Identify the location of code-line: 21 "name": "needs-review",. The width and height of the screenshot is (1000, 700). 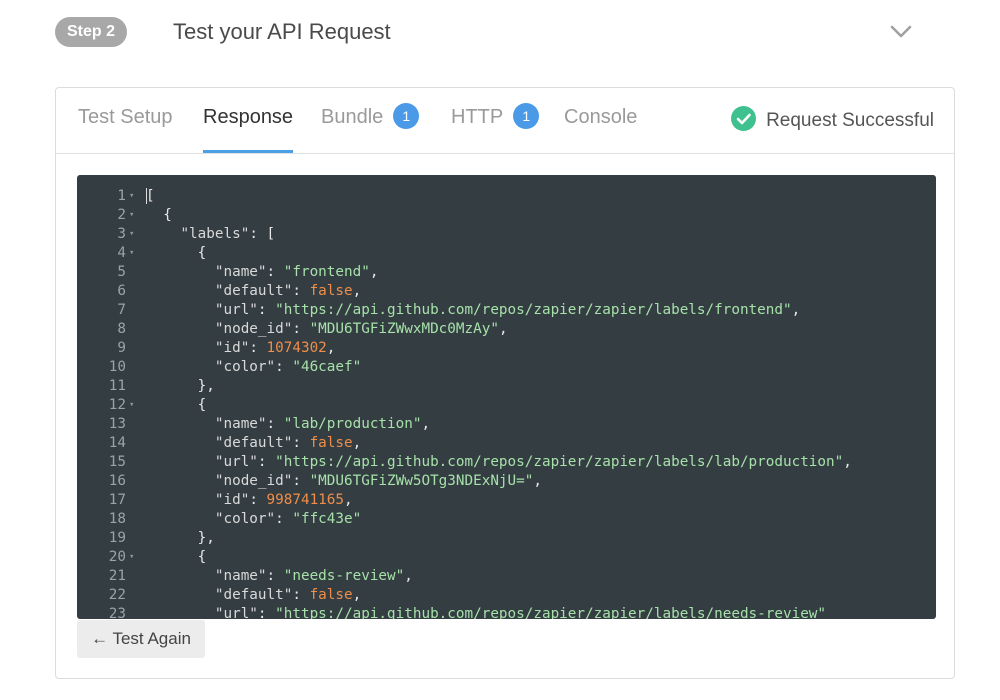
(506, 576).